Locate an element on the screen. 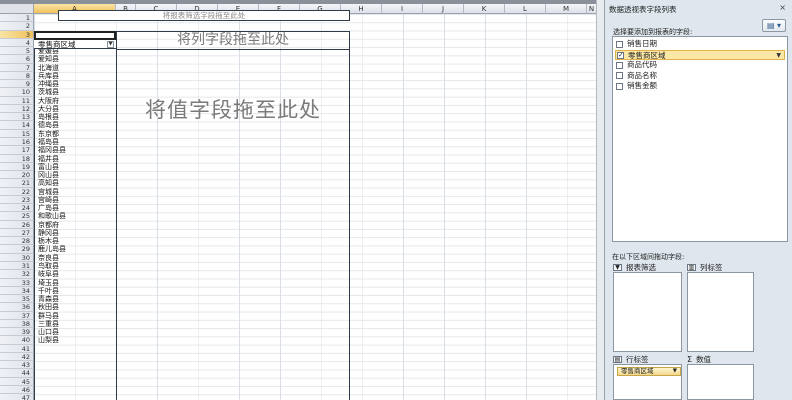 This screenshot has width=792, height=400. column-header-i: I is located at coordinates (402, 9).